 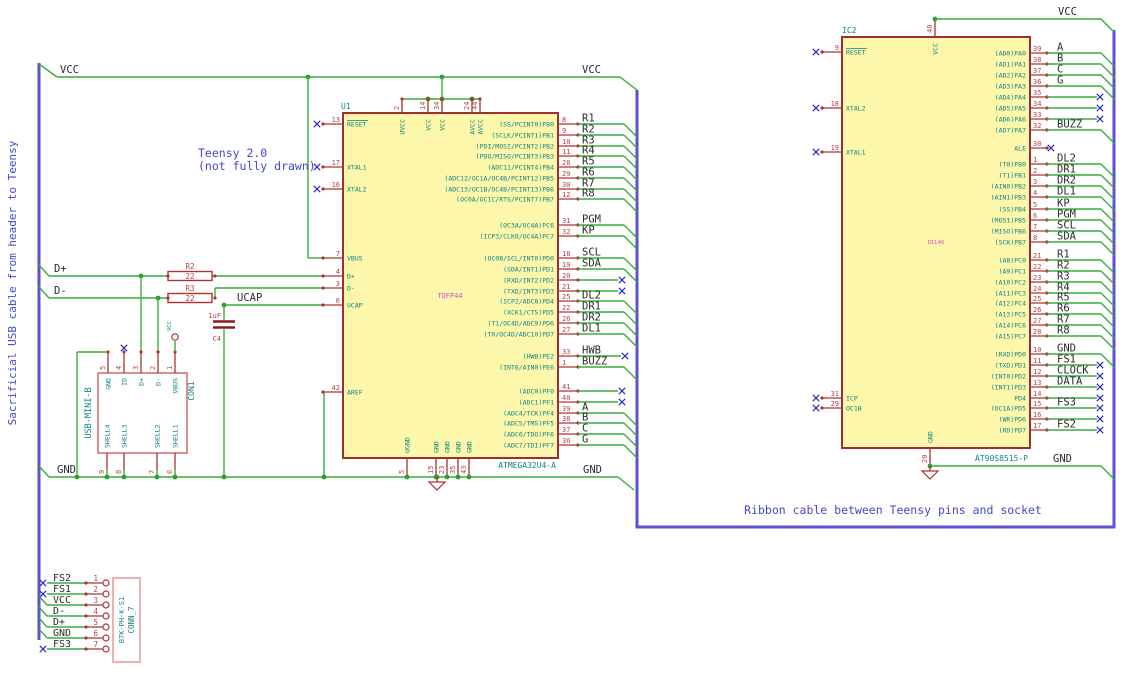 I want to click on u1-pin-name: AVCC, so click(x=473, y=127).